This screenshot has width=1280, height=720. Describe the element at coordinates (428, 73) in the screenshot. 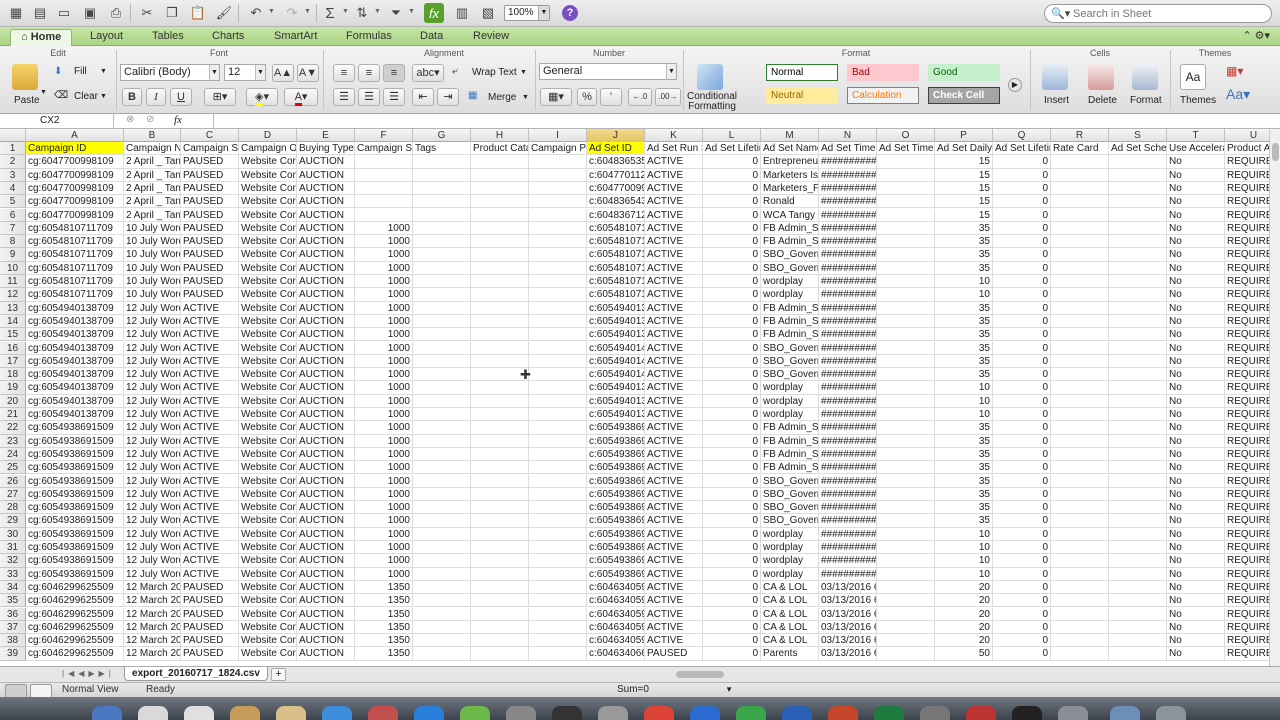

I see `orientation-button: abc▾` at that location.